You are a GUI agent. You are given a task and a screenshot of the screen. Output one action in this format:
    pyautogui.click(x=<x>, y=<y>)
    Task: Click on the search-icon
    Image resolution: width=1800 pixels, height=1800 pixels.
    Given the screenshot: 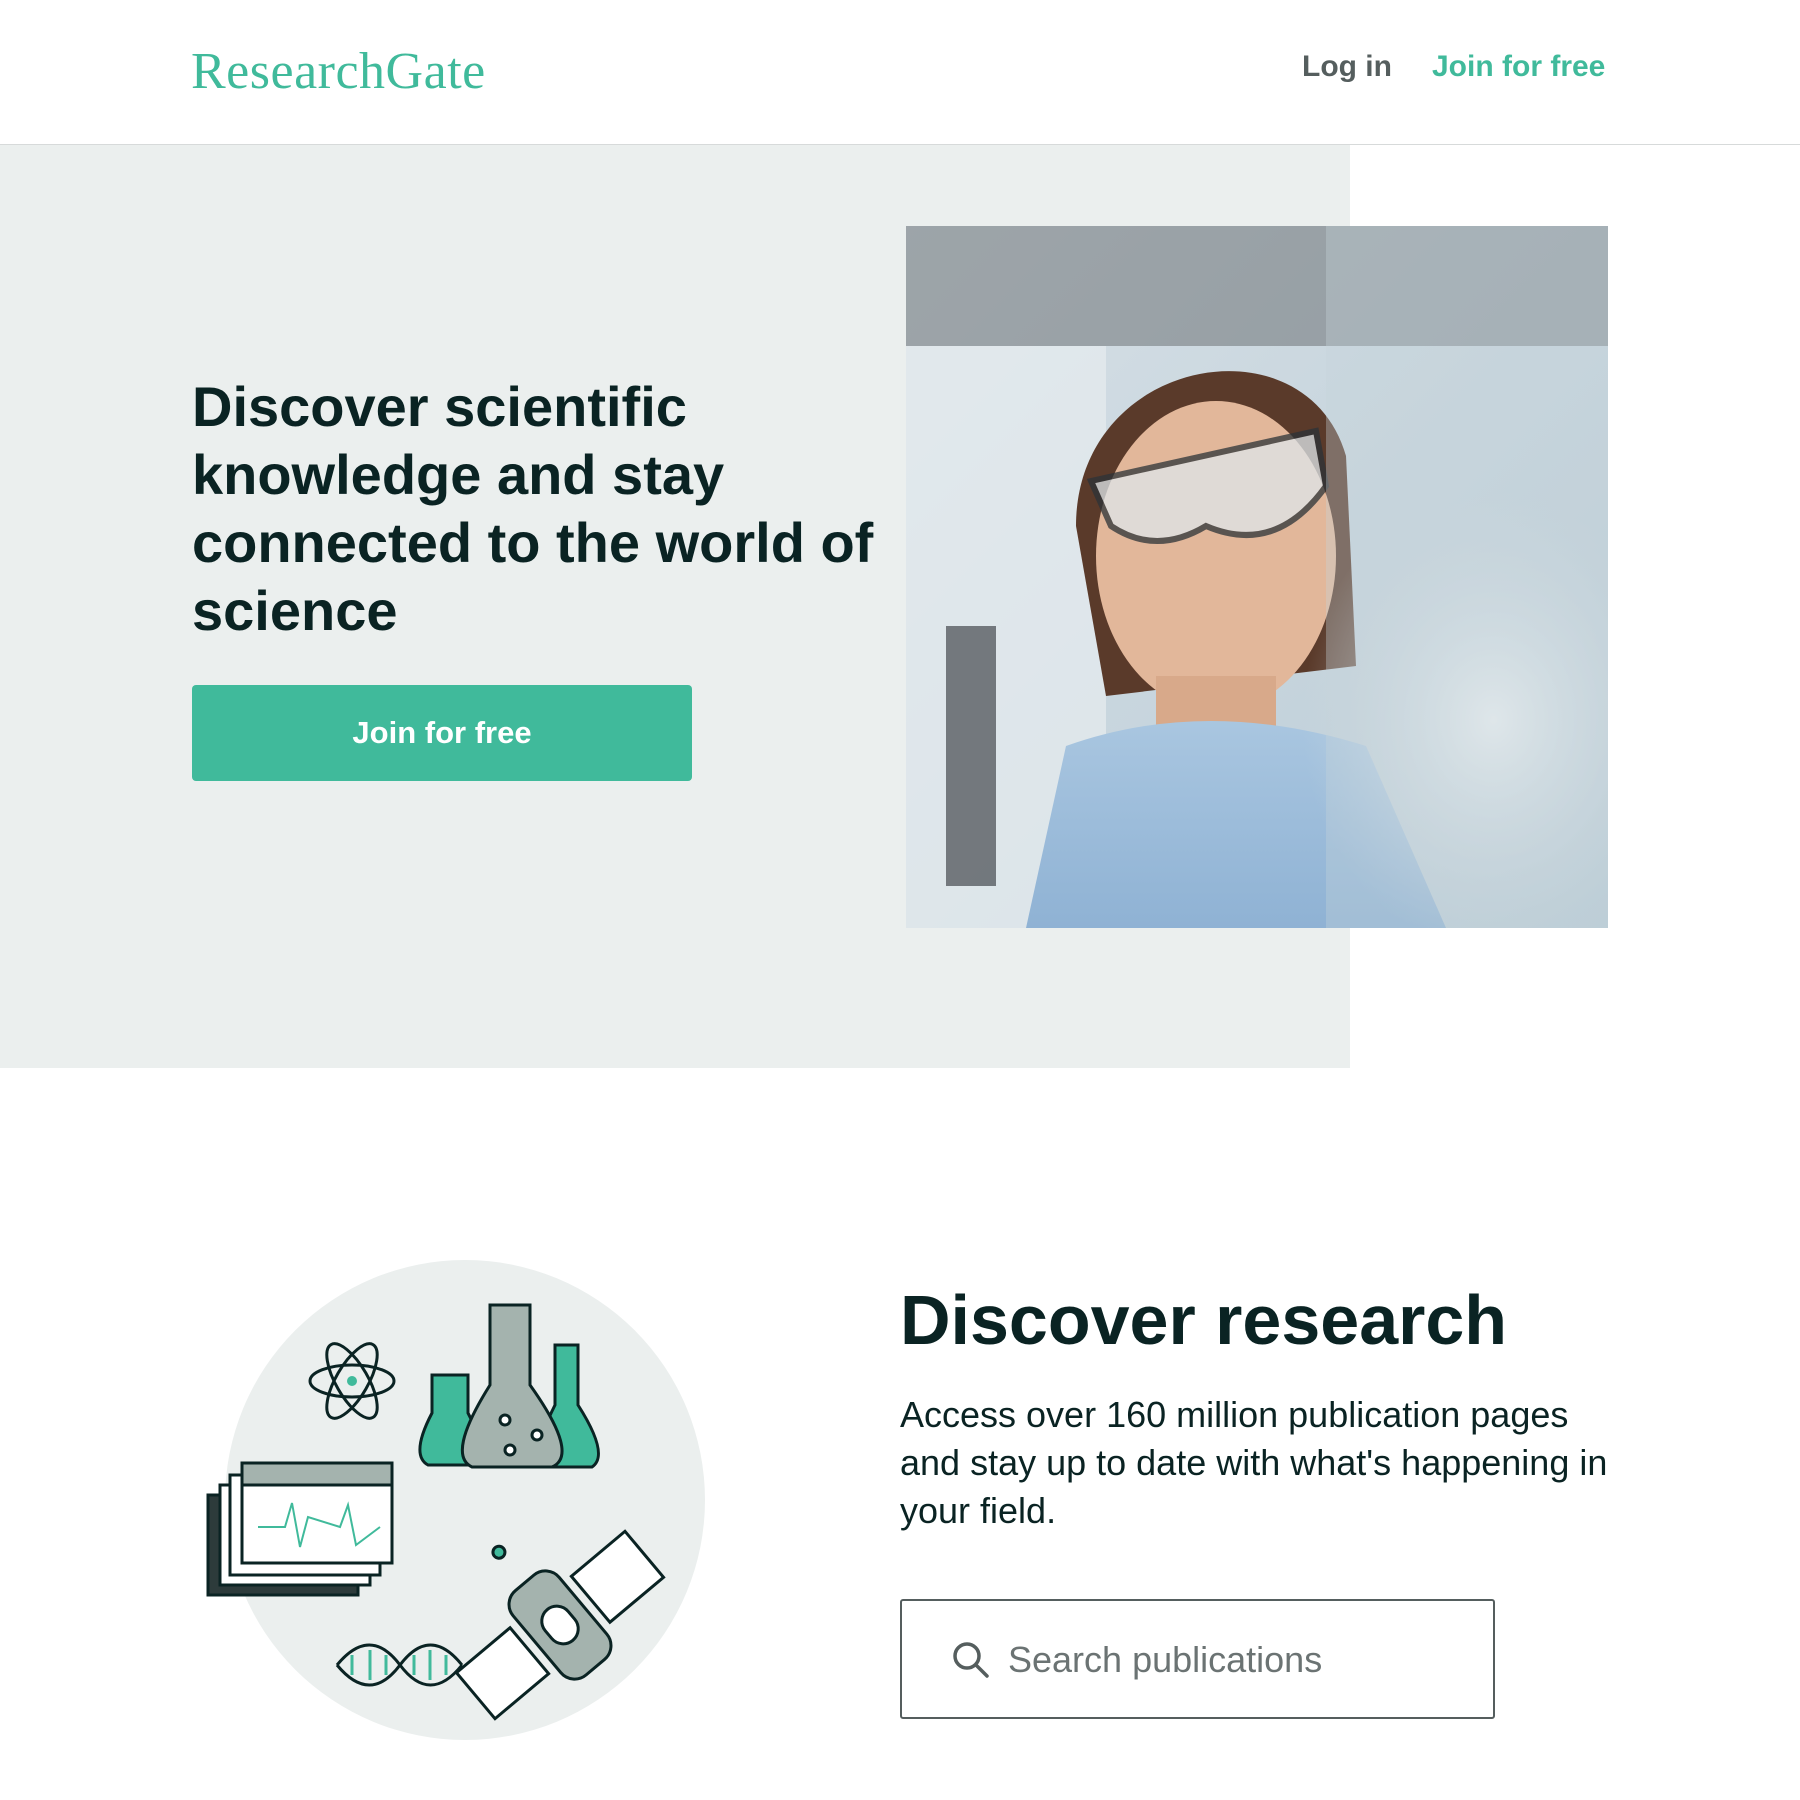 What is the action you would take?
    pyautogui.click(x=971, y=1660)
    